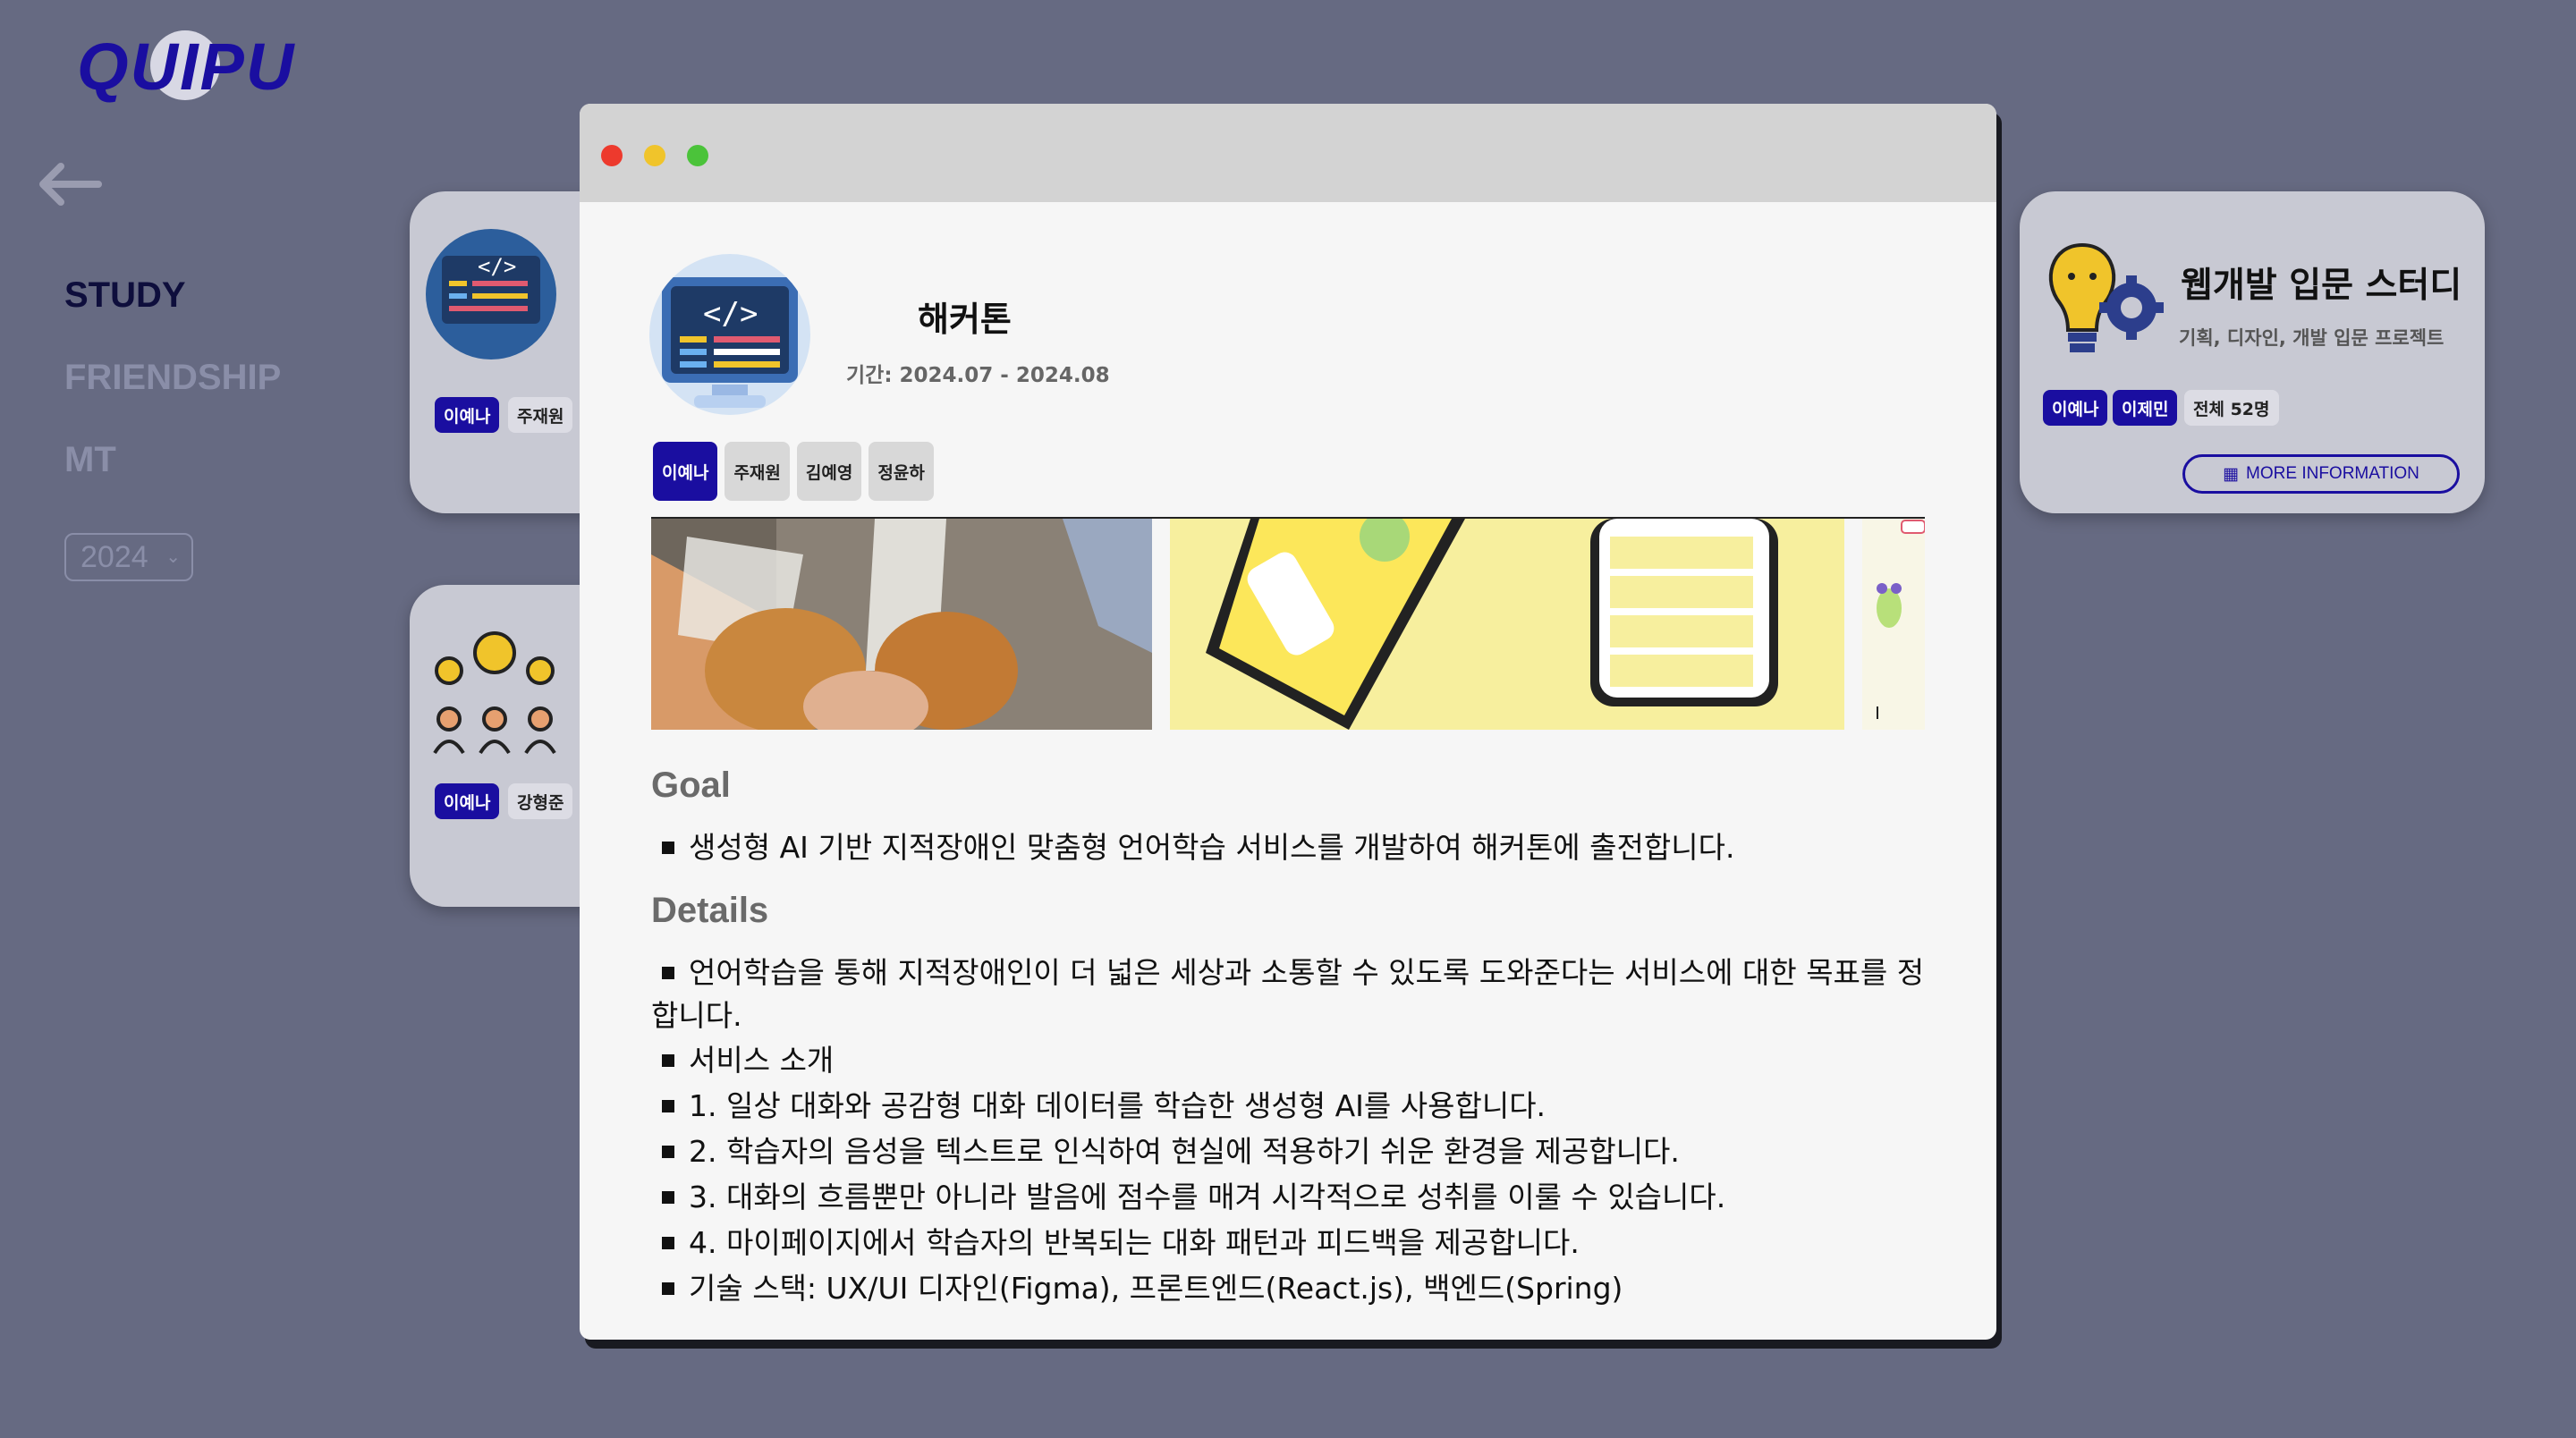 The image size is (2576, 1438). Describe the element at coordinates (2332, 473) in the screenshot. I see `more-information-label: MORE INFORMATION` at that location.